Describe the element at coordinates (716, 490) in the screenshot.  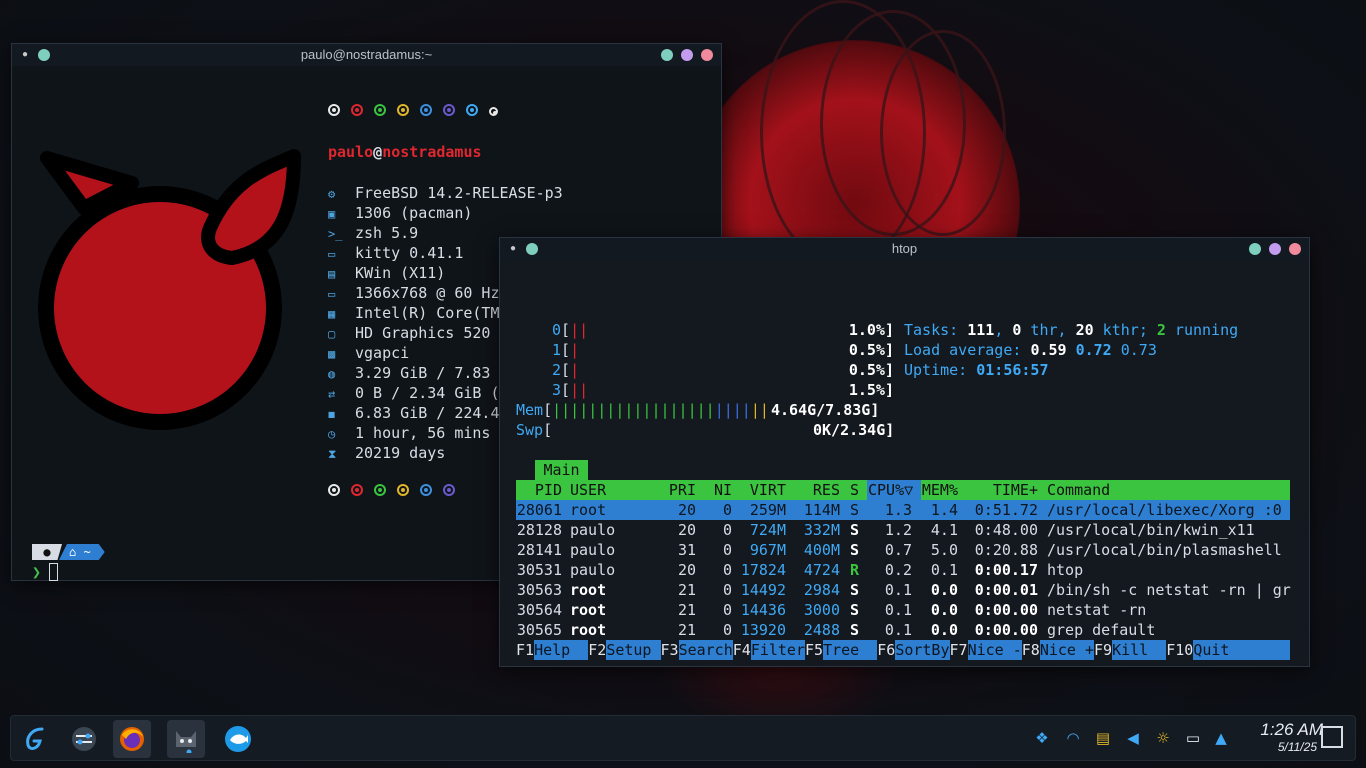
I see `column-header-ni: NI` at that location.